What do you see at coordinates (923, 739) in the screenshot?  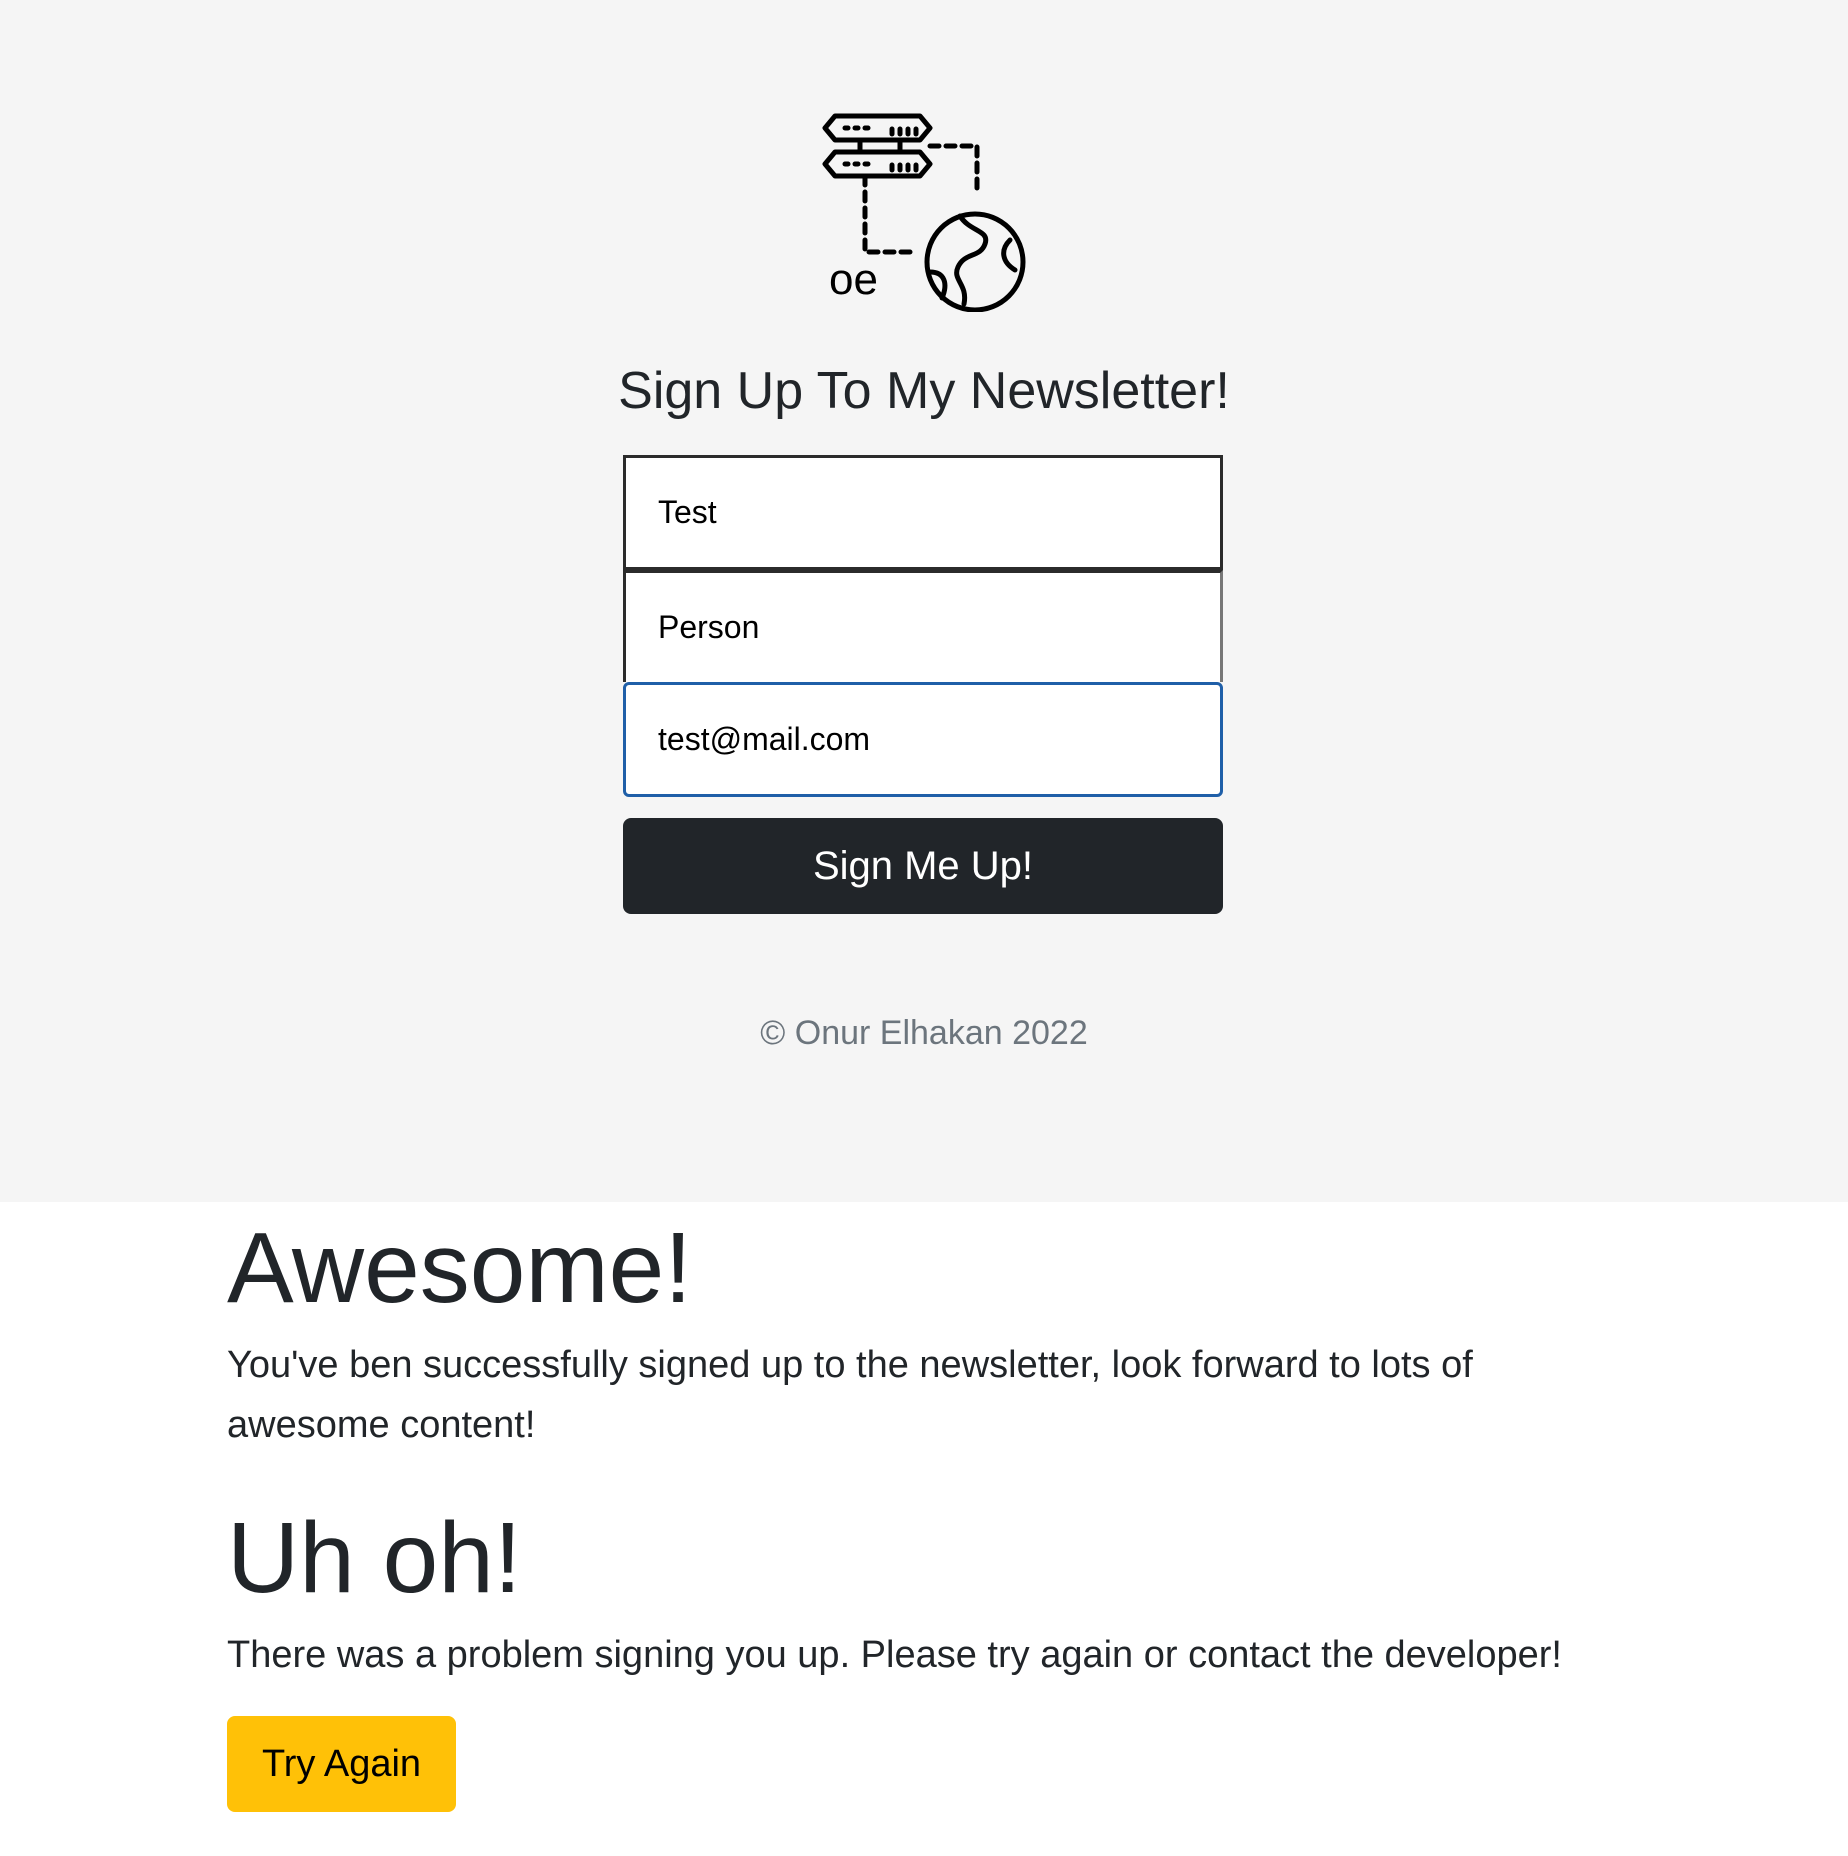 I see `email-field: test@mail.com` at bounding box center [923, 739].